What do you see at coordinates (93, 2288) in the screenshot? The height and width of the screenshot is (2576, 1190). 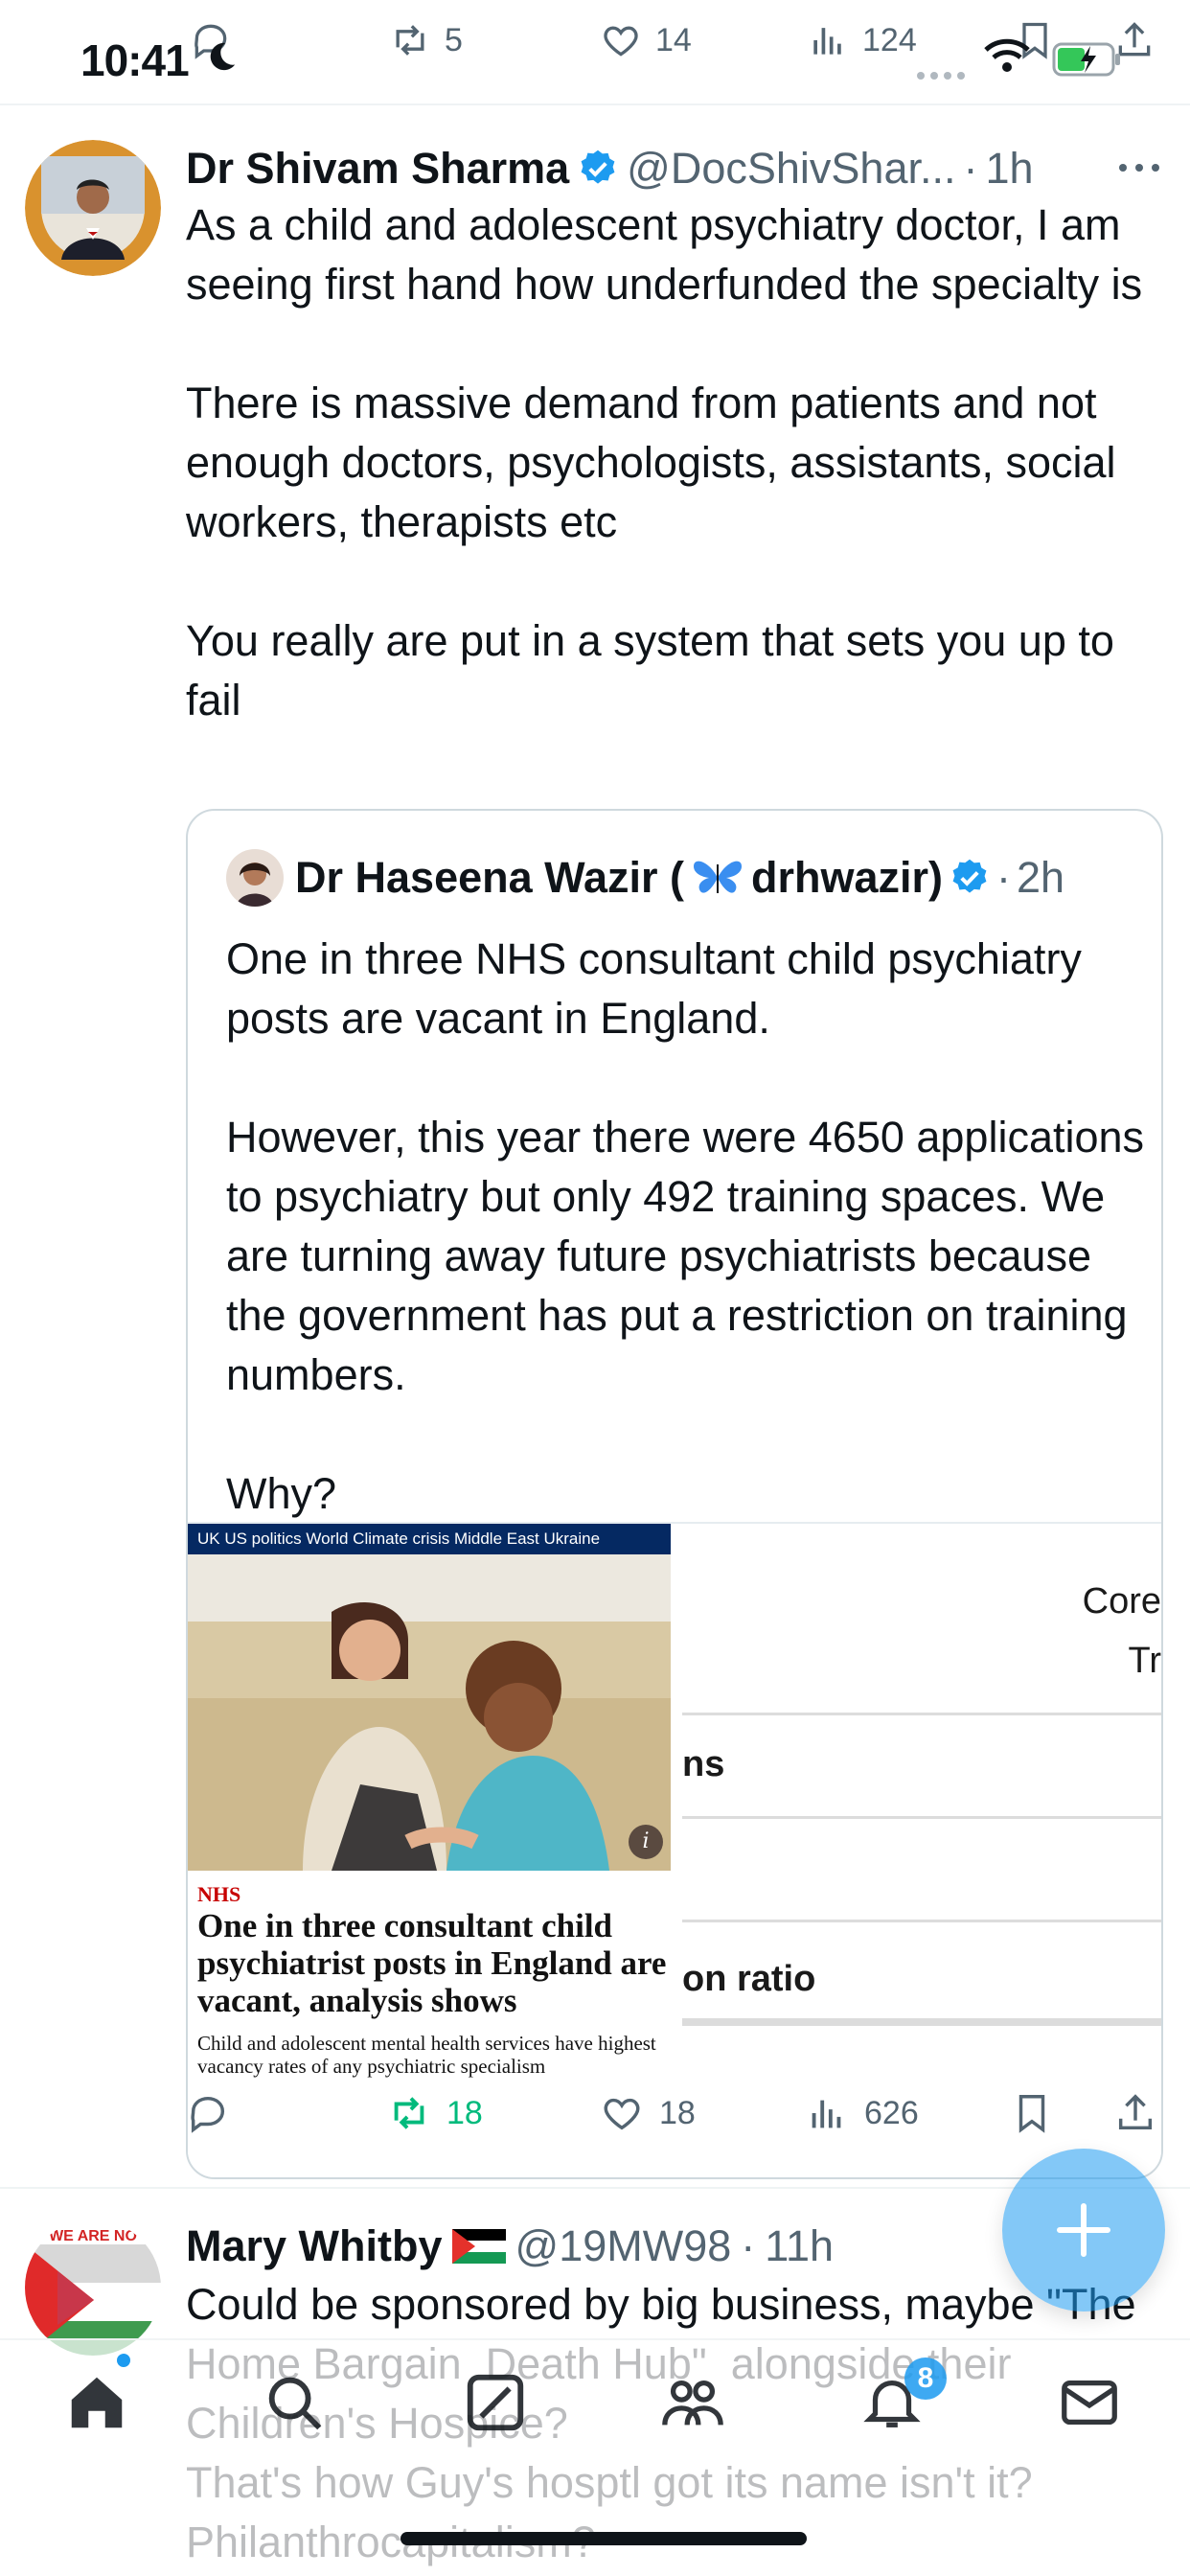 I see `reply-avatar: WE ARE NO` at bounding box center [93, 2288].